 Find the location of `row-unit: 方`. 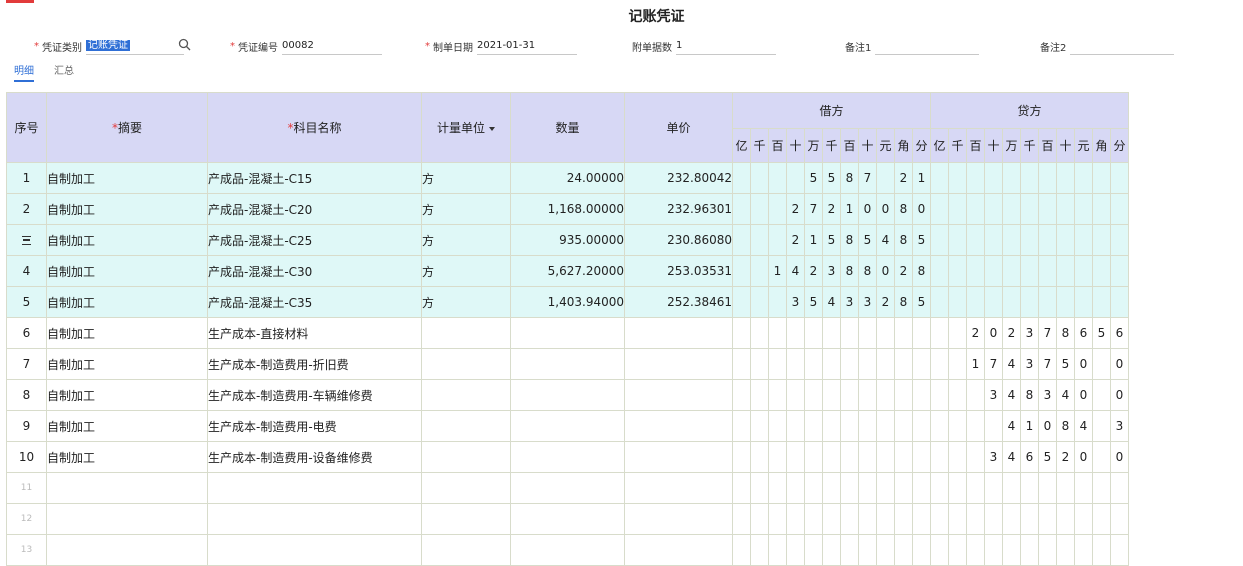

row-unit: 方 is located at coordinates (466, 178).